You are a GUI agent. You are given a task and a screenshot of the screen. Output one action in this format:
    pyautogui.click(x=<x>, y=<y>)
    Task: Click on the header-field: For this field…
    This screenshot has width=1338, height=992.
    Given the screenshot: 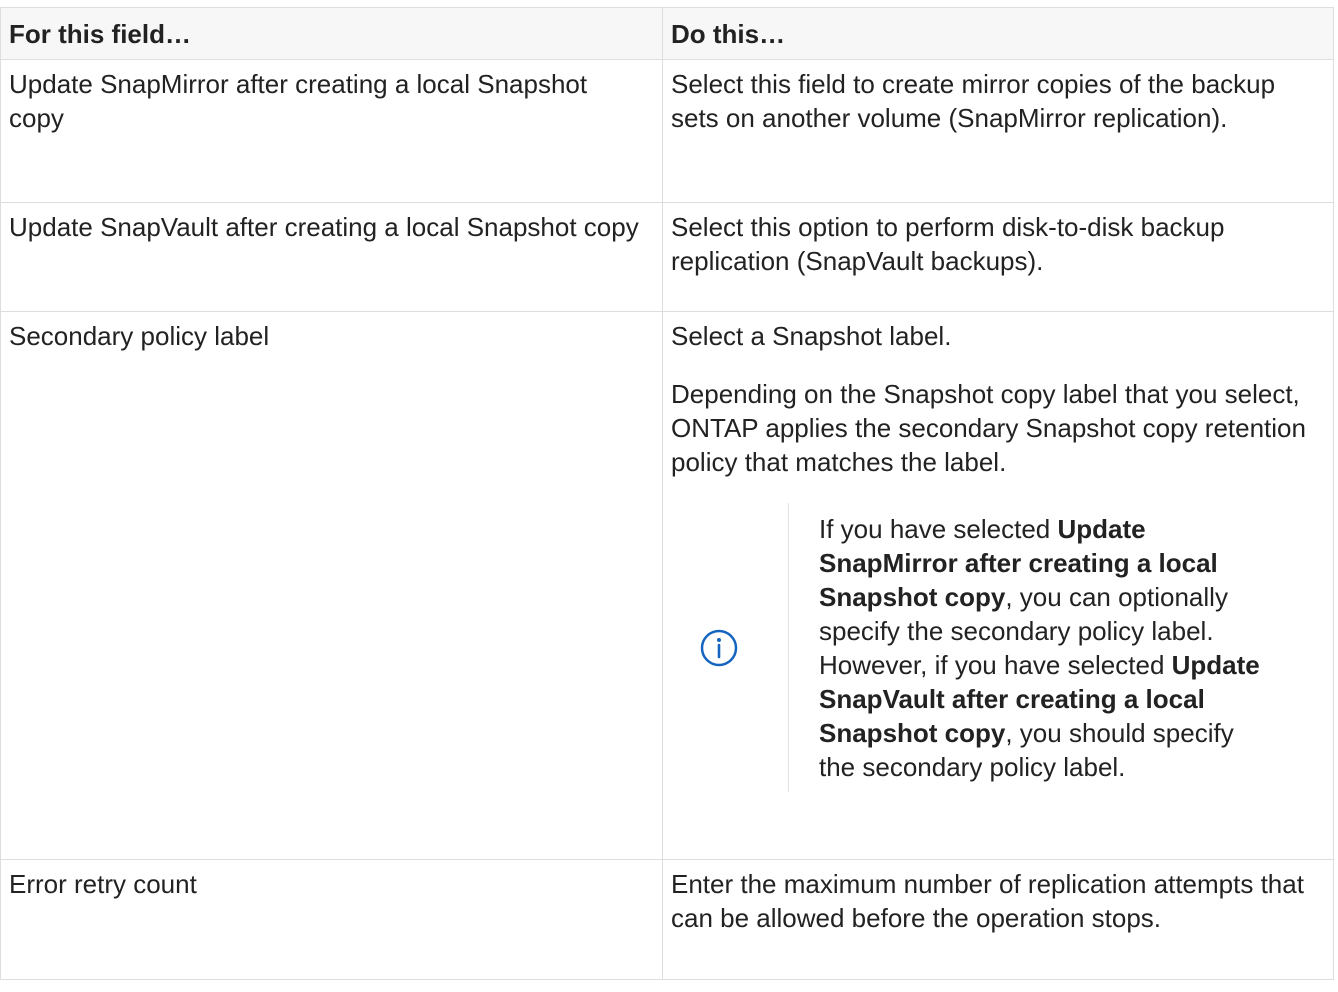 What is the action you would take?
    pyautogui.click(x=331, y=33)
    